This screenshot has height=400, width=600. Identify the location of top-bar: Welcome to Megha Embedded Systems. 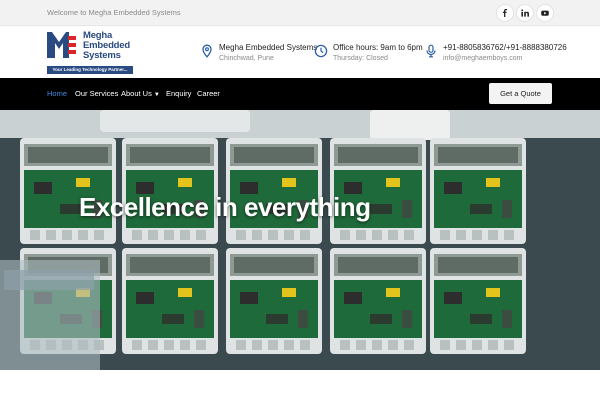
(300, 13).